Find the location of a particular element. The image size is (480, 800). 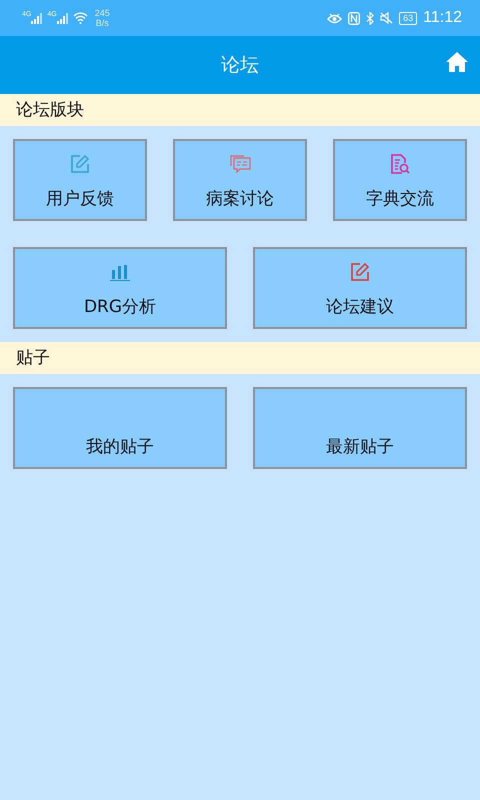

forum-tile: 病案讨论 is located at coordinates (240, 180).